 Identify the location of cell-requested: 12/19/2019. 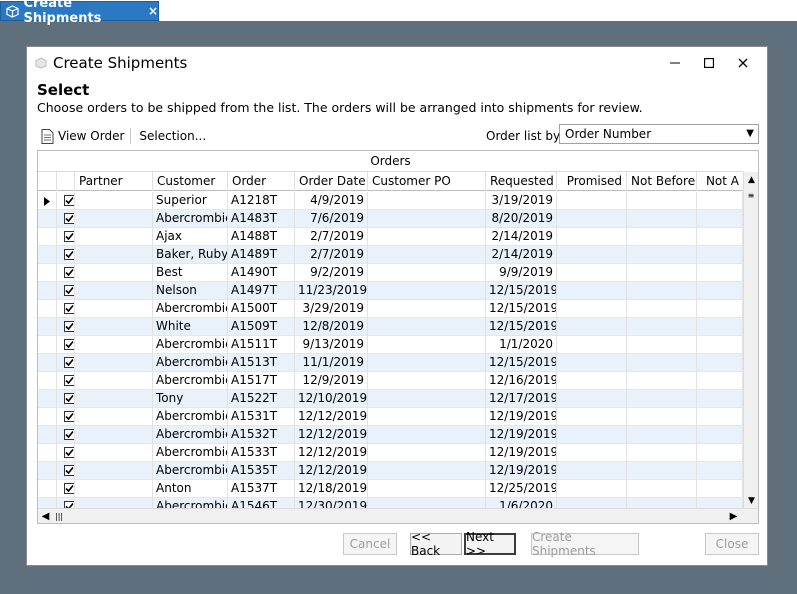
(521, 435).